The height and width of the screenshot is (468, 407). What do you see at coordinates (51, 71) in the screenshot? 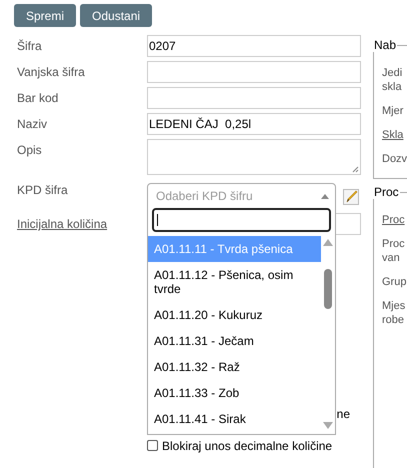
I see `field-label: Vanjska šifra` at bounding box center [51, 71].